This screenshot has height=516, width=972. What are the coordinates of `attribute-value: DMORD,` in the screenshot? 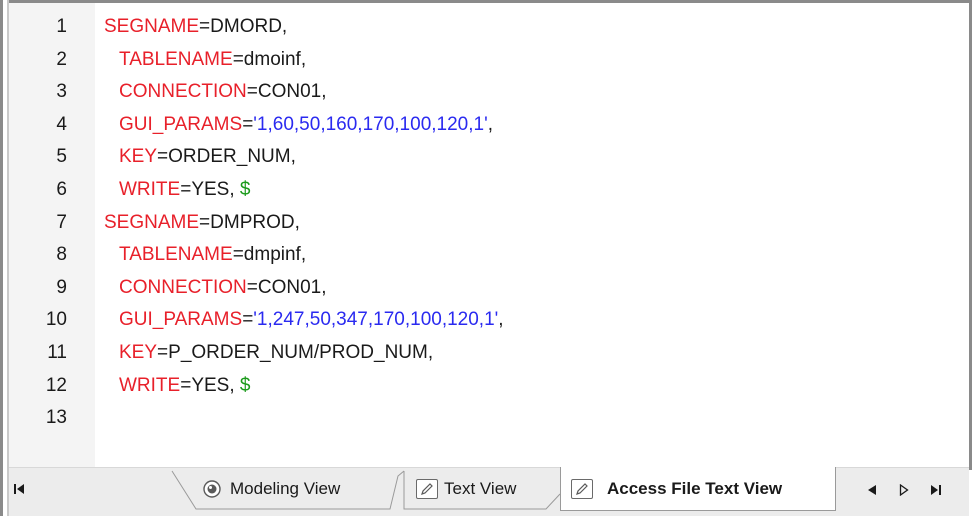 It's located at (249, 26).